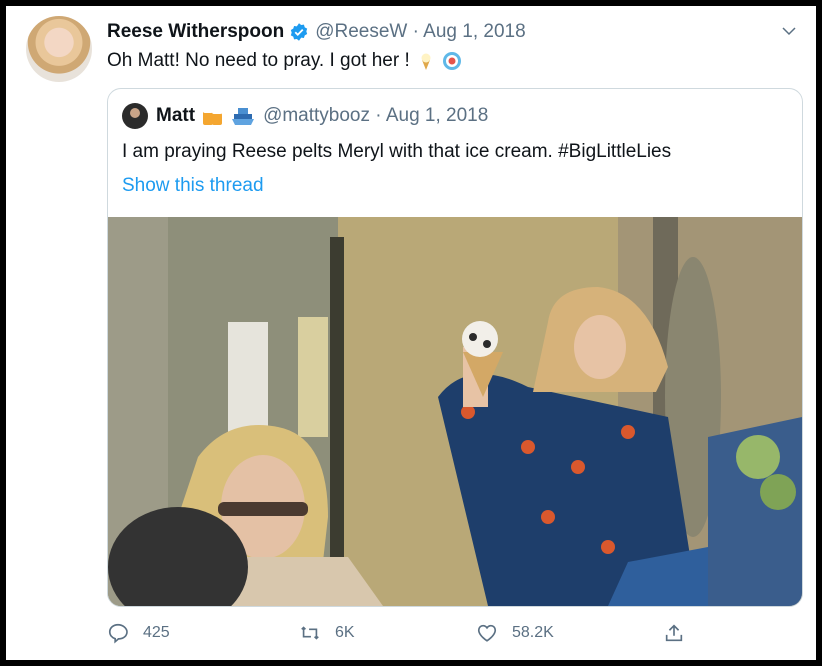 This screenshot has width=822, height=666. What do you see at coordinates (310, 633) in the screenshot?
I see `retweet-icon` at bounding box center [310, 633].